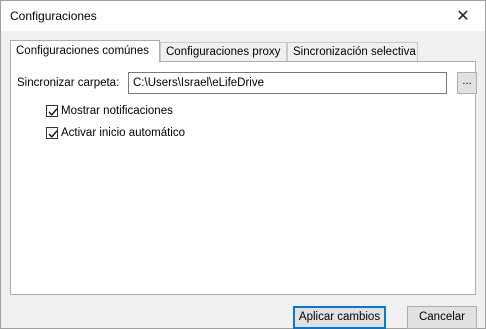 The image size is (486, 329). I want to click on close-button: ✕, so click(463, 16).